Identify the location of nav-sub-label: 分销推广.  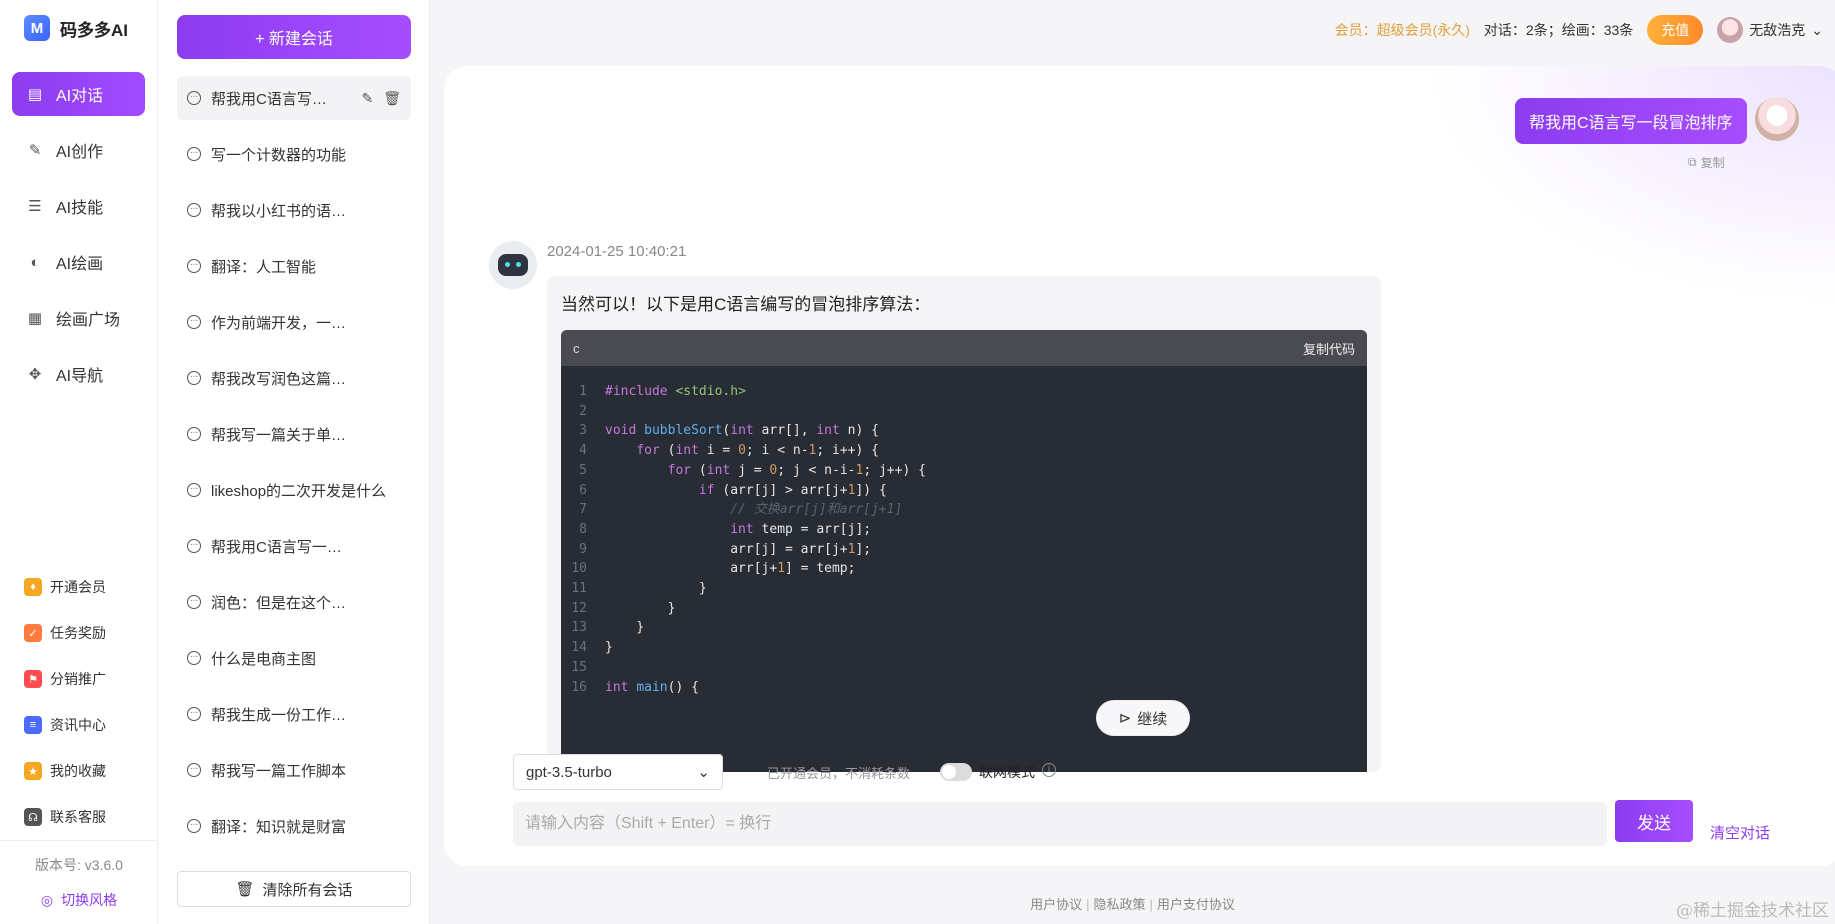
(78, 679).